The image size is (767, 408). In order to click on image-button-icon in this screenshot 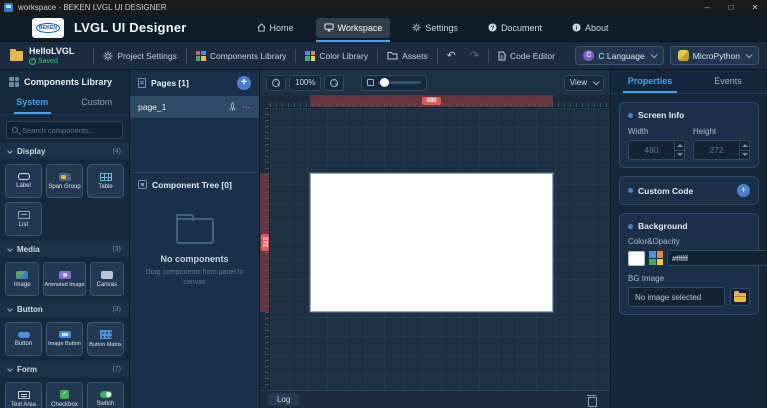, I will do `click(64, 334)`.